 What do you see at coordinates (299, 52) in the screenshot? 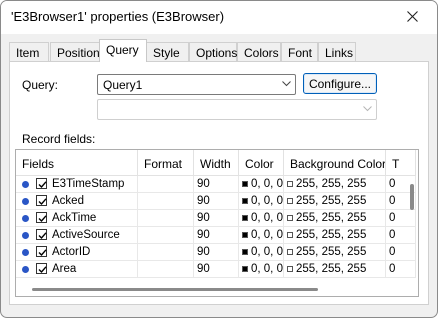
I see `tab-font: Font` at bounding box center [299, 52].